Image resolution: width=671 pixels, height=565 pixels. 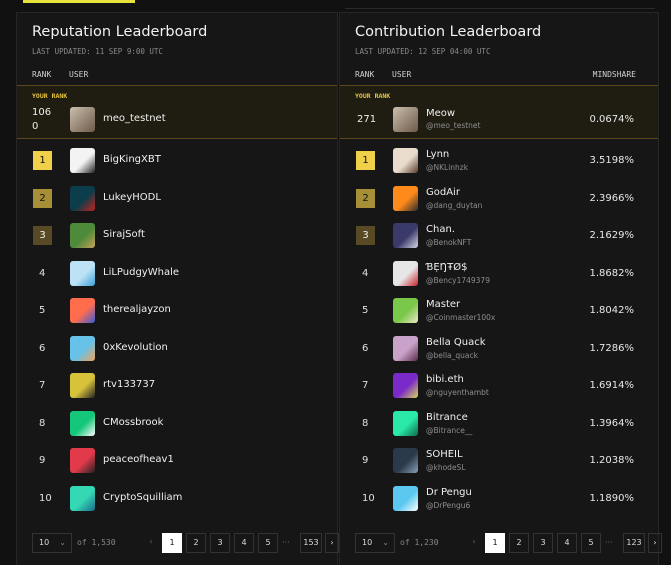 I want to click on user-name: CMossbrook, so click(x=133, y=422).